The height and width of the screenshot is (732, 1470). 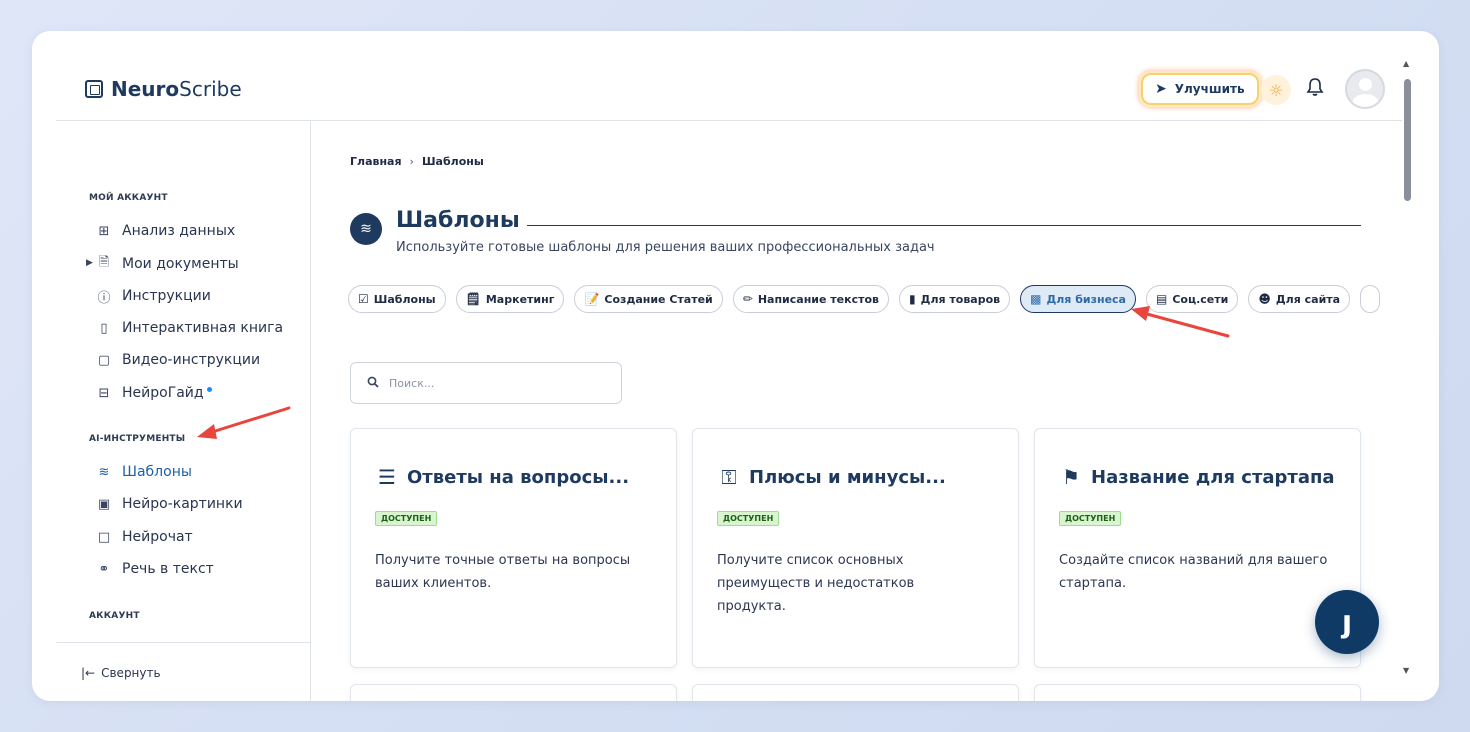 What do you see at coordinates (458, 220) in the screenshot?
I see `page-title: Шаблоны` at bounding box center [458, 220].